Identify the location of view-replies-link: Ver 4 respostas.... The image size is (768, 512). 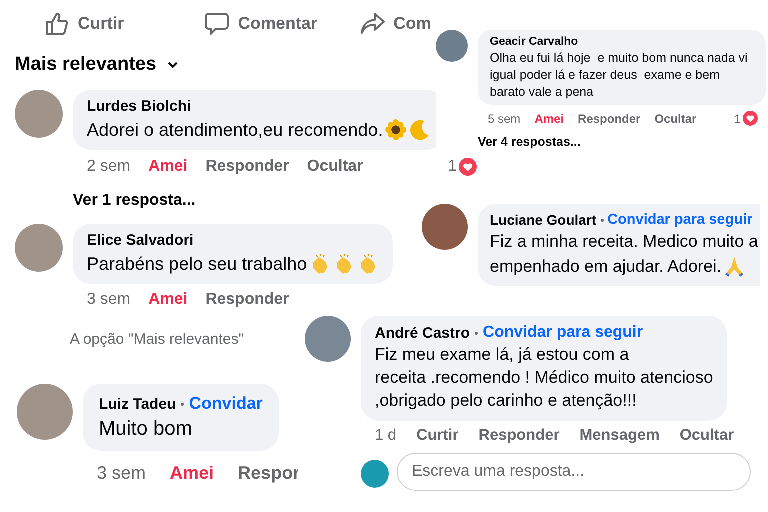
(529, 142).